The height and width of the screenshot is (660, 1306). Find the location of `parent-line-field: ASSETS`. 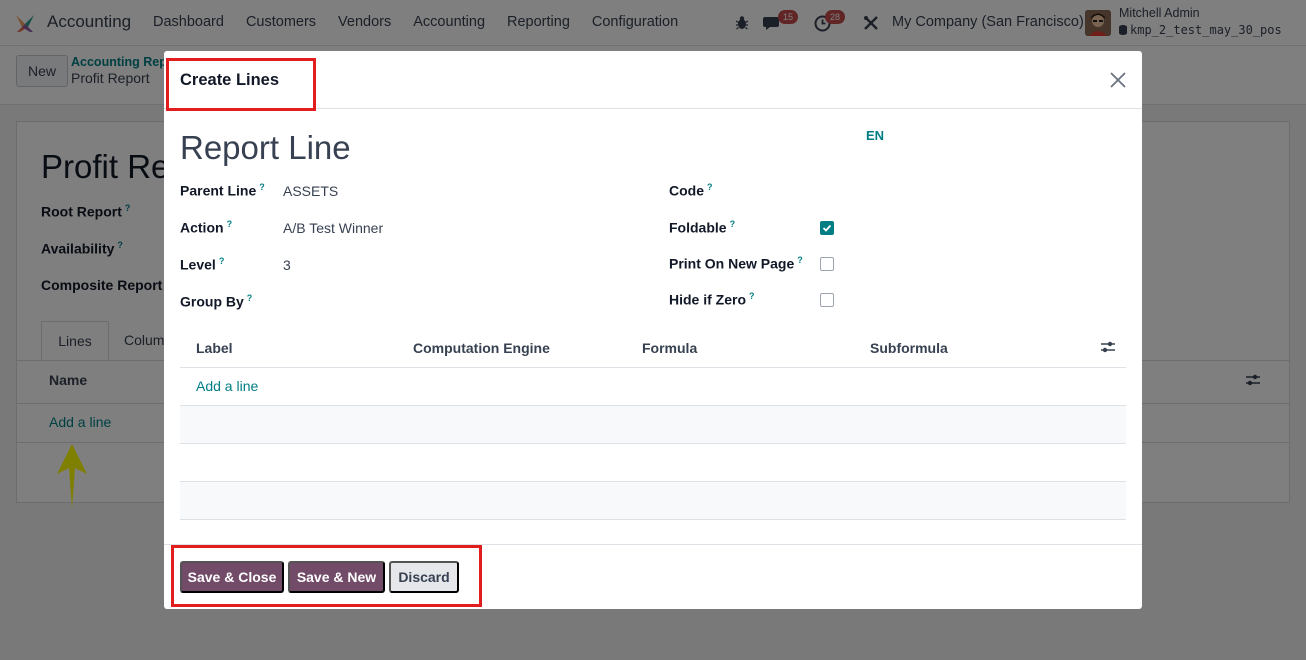

parent-line-field: ASSETS is located at coordinates (310, 191).